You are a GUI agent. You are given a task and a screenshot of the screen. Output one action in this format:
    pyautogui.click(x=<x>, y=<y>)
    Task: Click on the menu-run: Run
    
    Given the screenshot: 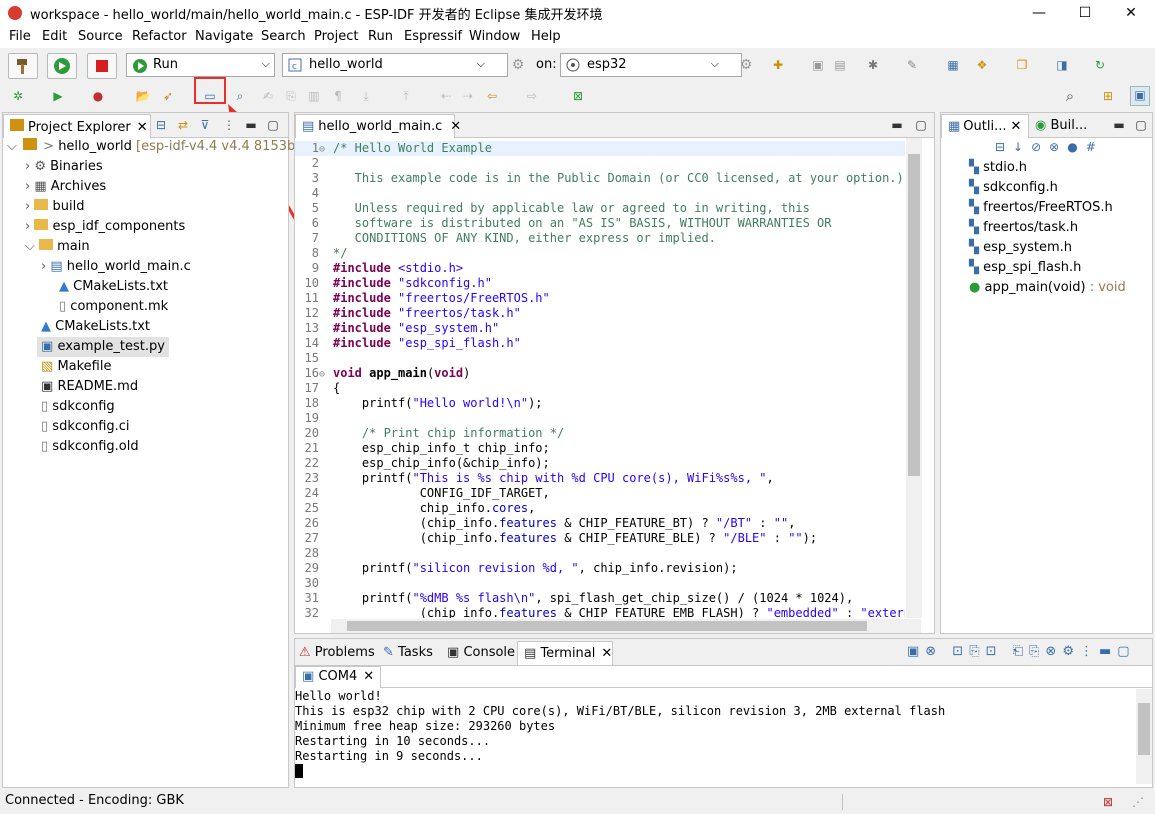 What is the action you would take?
    pyautogui.click(x=380, y=36)
    